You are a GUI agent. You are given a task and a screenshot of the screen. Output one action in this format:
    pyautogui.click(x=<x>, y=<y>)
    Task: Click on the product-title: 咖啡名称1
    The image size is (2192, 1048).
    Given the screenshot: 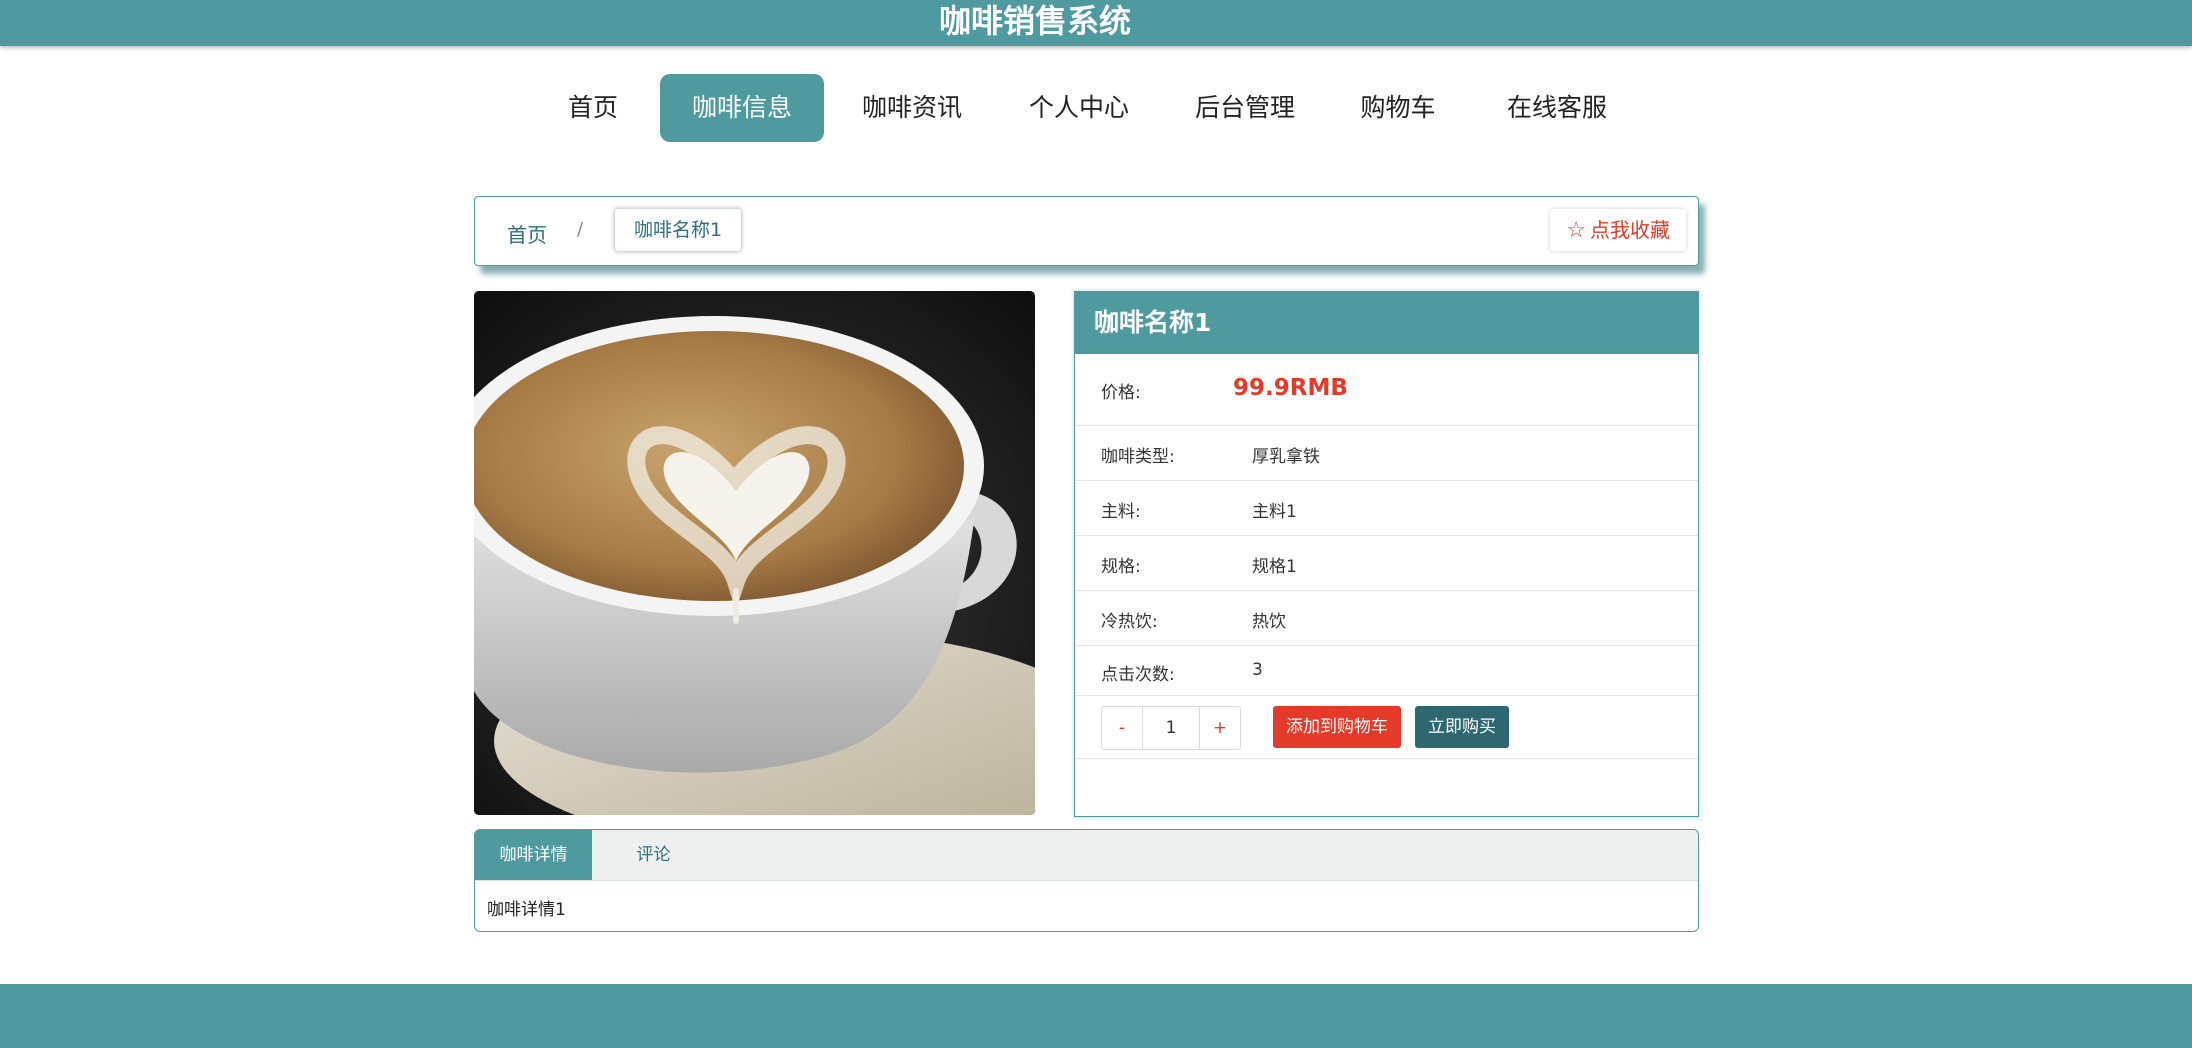 What is the action you would take?
    pyautogui.click(x=1386, y=323)
    